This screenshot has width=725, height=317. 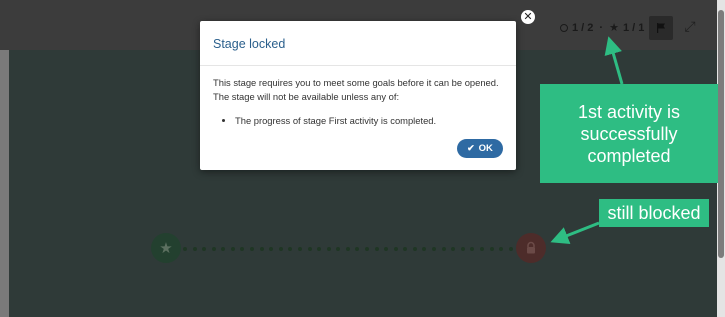 I want to click on ok-button: ✔ OK, so click(x=480, y=148).